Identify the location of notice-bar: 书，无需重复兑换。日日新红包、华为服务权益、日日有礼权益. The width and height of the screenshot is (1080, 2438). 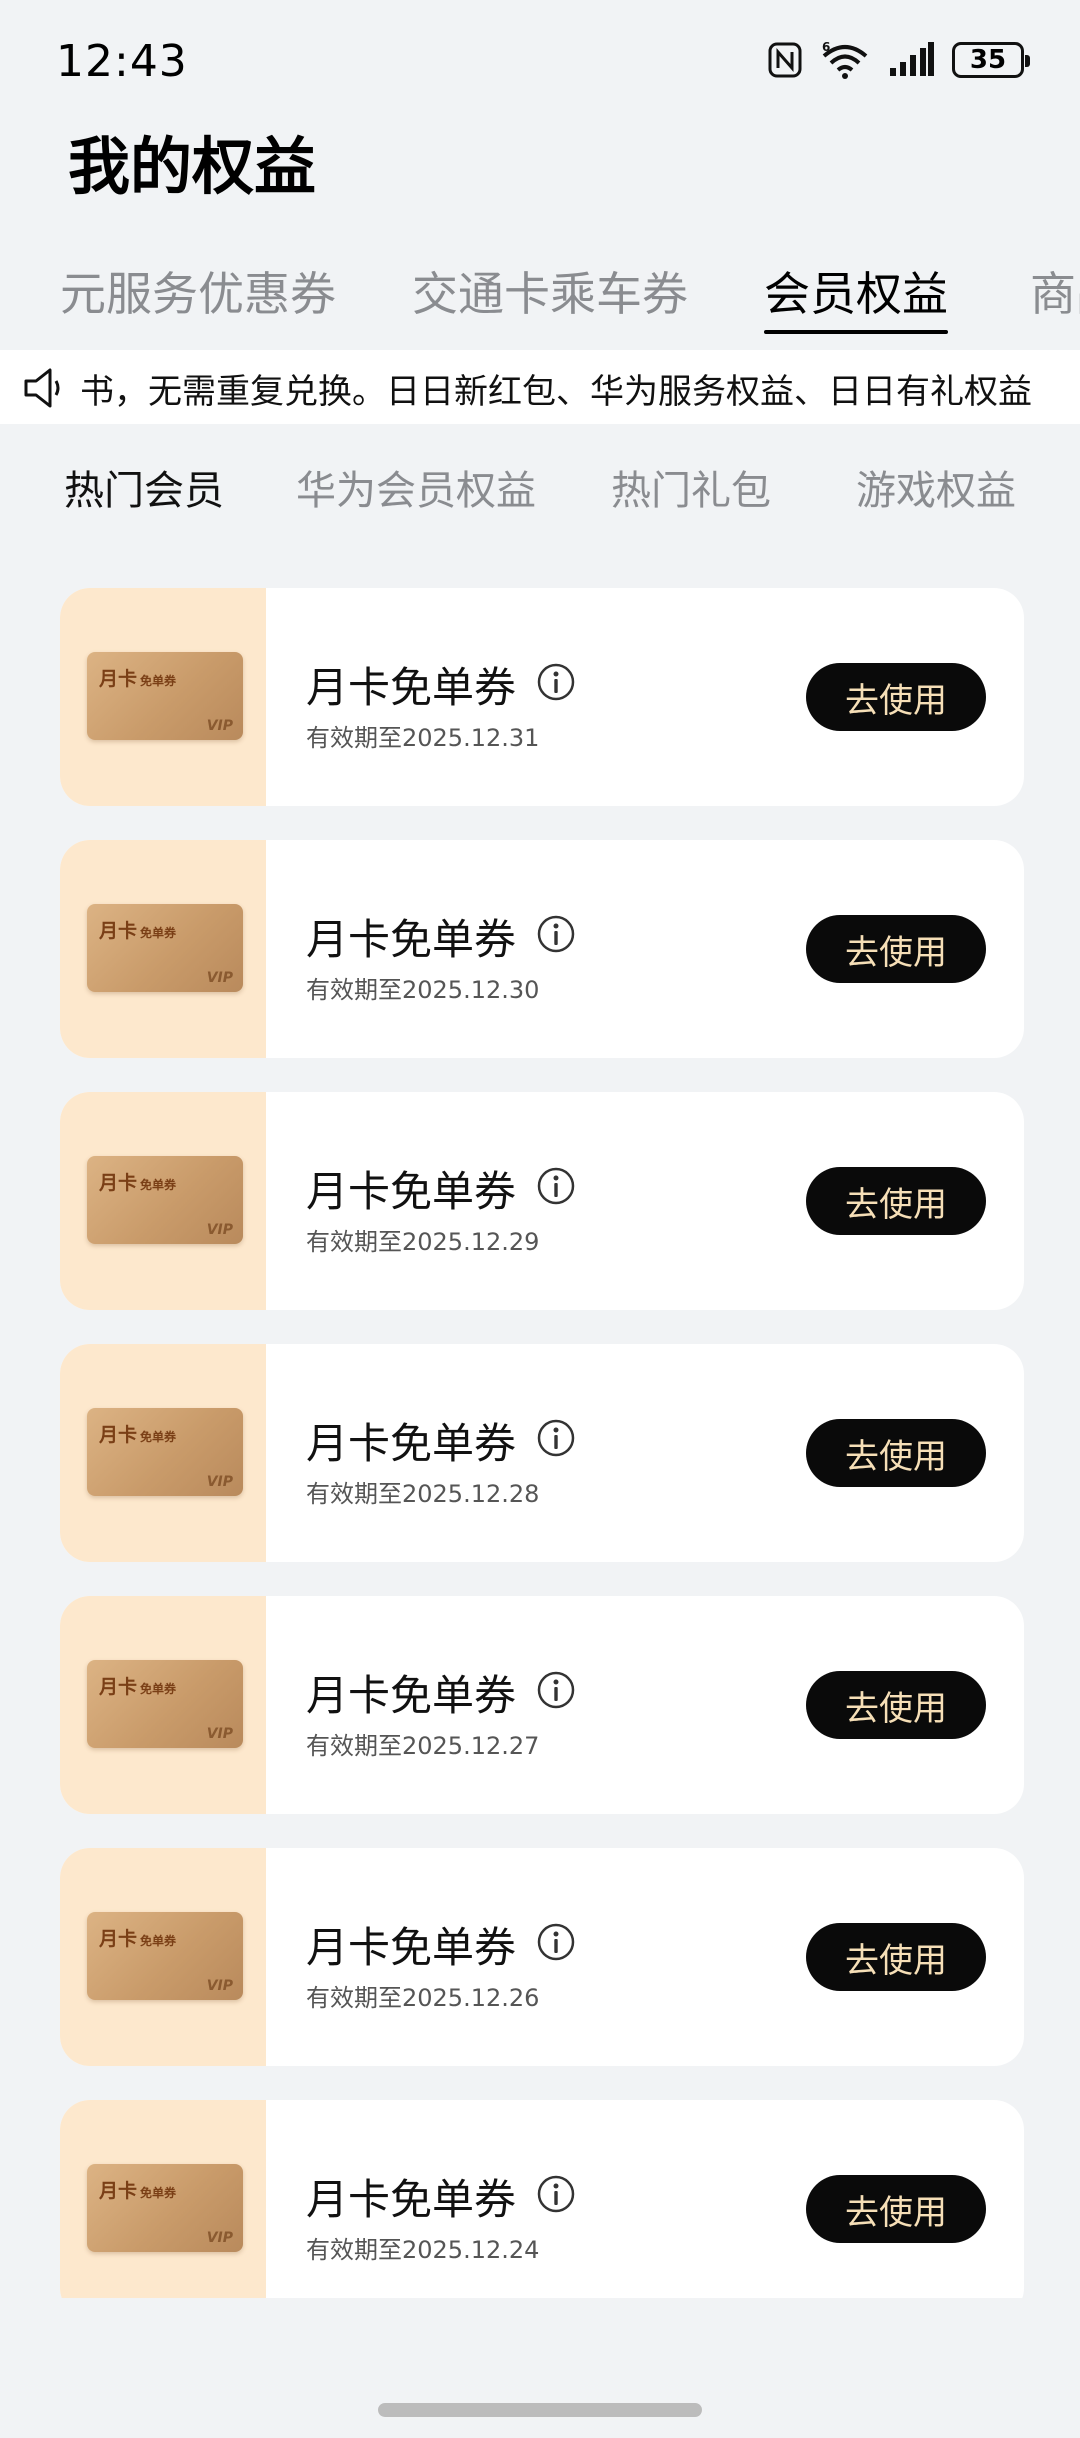
(540, 387).